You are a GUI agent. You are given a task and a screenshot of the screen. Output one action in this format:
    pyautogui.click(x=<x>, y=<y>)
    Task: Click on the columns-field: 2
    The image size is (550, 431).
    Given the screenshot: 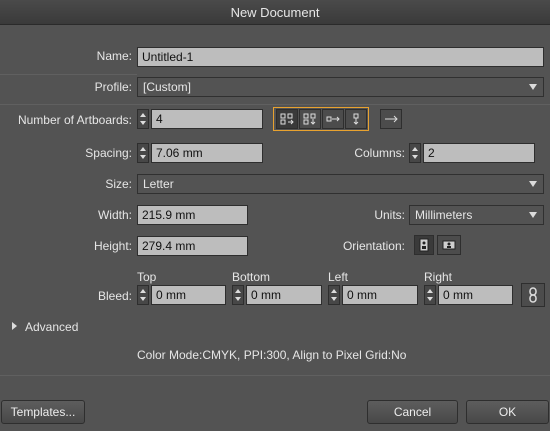 What is the action you would take?
    pyautogui.click(x=479, y=153)
    